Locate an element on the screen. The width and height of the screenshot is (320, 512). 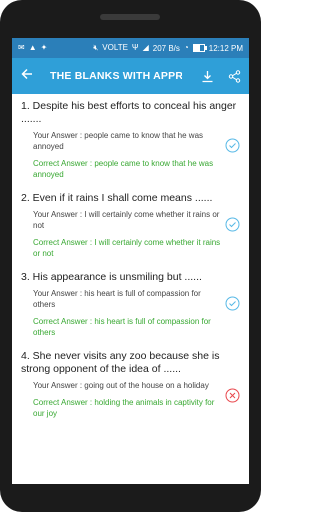
back-arrow-icon is located at coordinates (27, 76).